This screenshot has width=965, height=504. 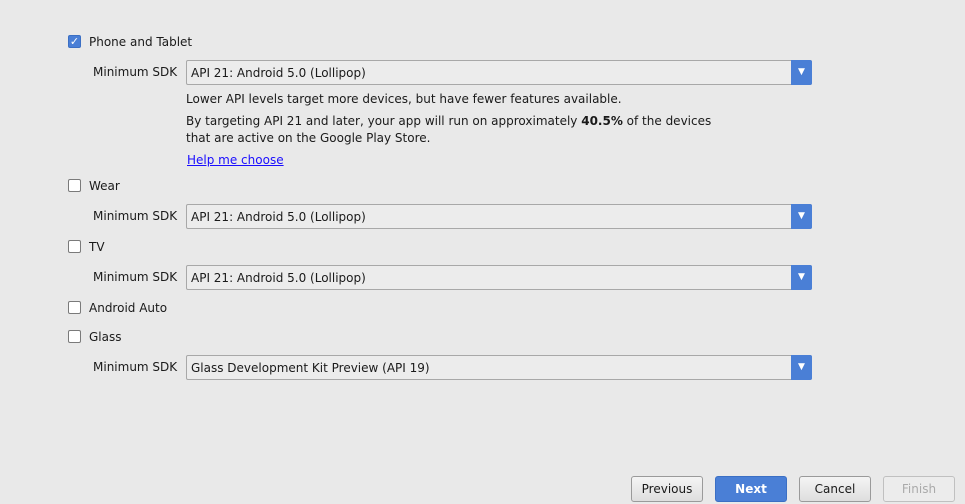 I want to click on phone-min-sdk-dropdown: API 21: Android 5.0 (Lollipop) ▼, so click(x=499, y=72).